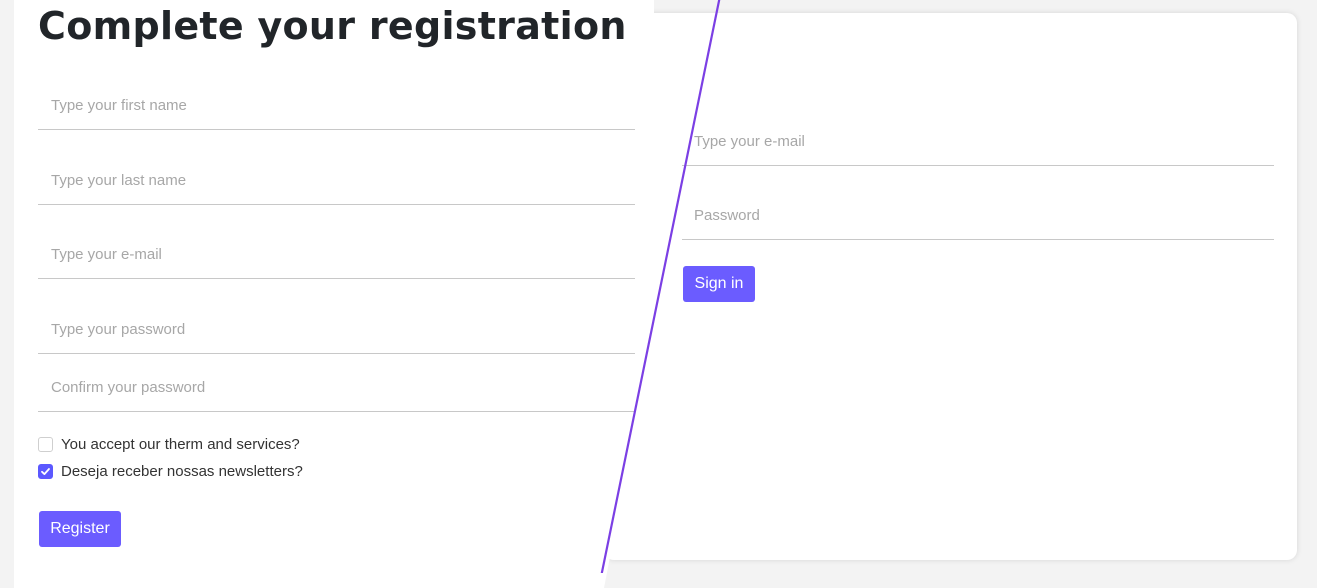 This screenshot has height=588, width=1317. Describe the element at coordinates (45, 444) in the screenshot. I see `terms-checkbox` at that location.